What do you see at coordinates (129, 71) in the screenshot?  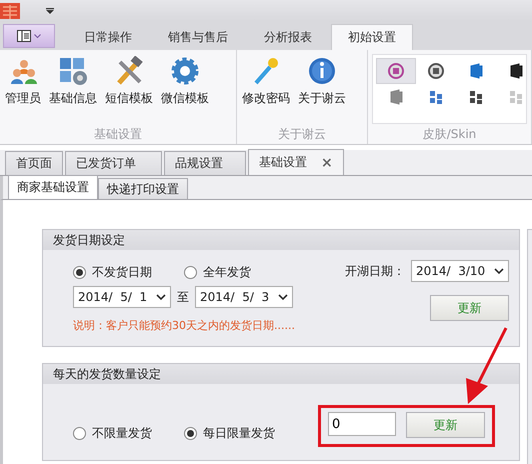 I see `wrench-hammer-icon` at bounding box center [129, 71].